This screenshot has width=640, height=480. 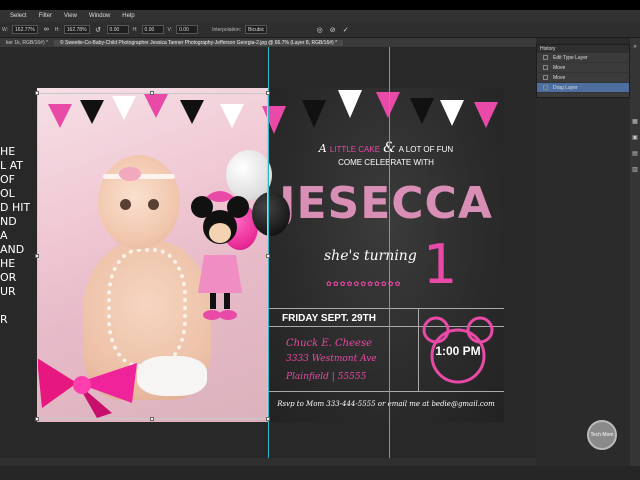 What do you see at coordinates (635, 154) in the screenshot?
I see `properties-panel-icon: ▤` at bounding box center [635, 154].